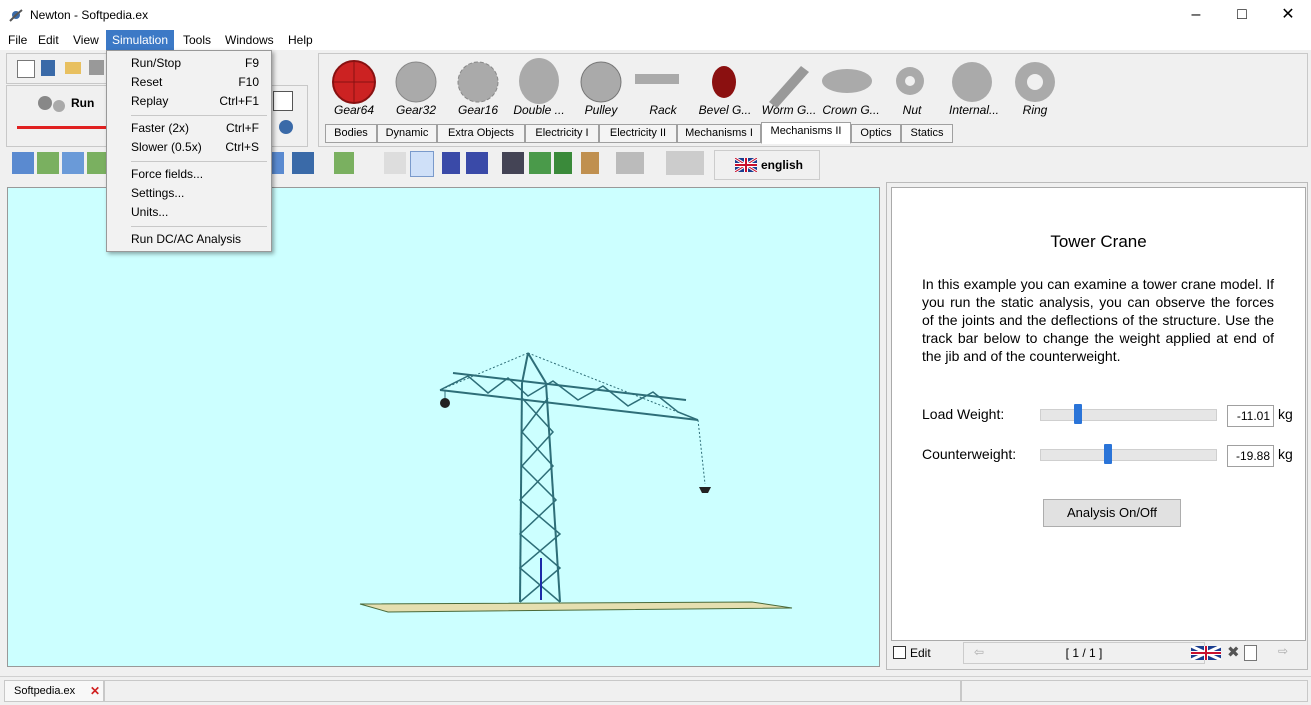 Image resolution: width=1311 pixels, height=705 pixels. I want to click on menu-item-replay: Replay Ctrl+F1, so click(189, 101).